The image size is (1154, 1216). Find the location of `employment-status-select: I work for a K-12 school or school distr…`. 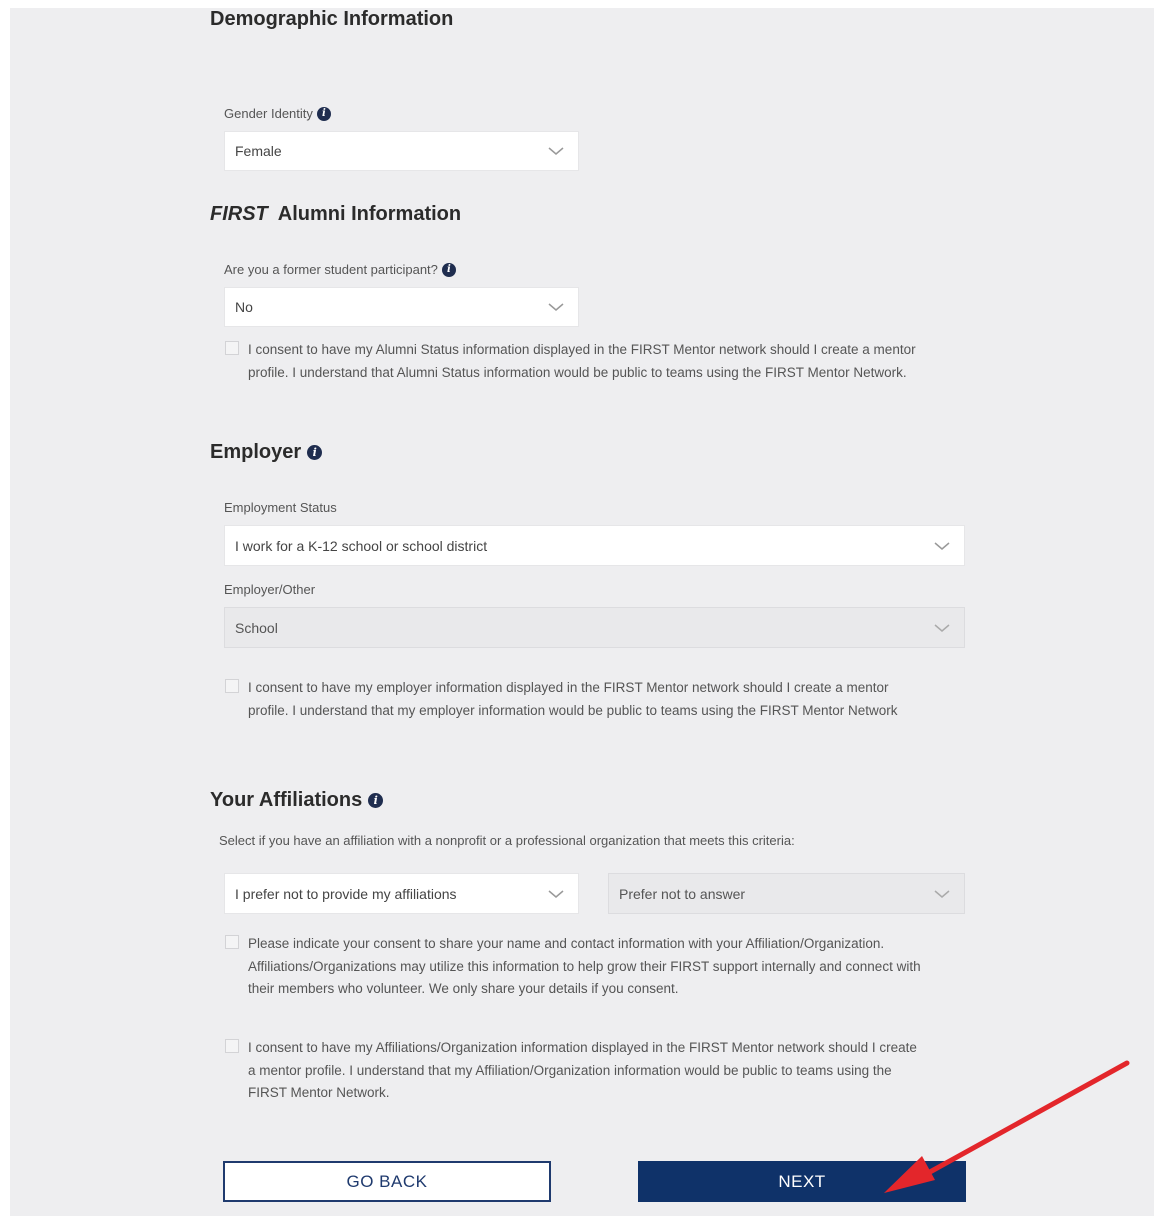

employment-status-select: I work for a K-12 school or school distr… is located at coordinates (594, 545).